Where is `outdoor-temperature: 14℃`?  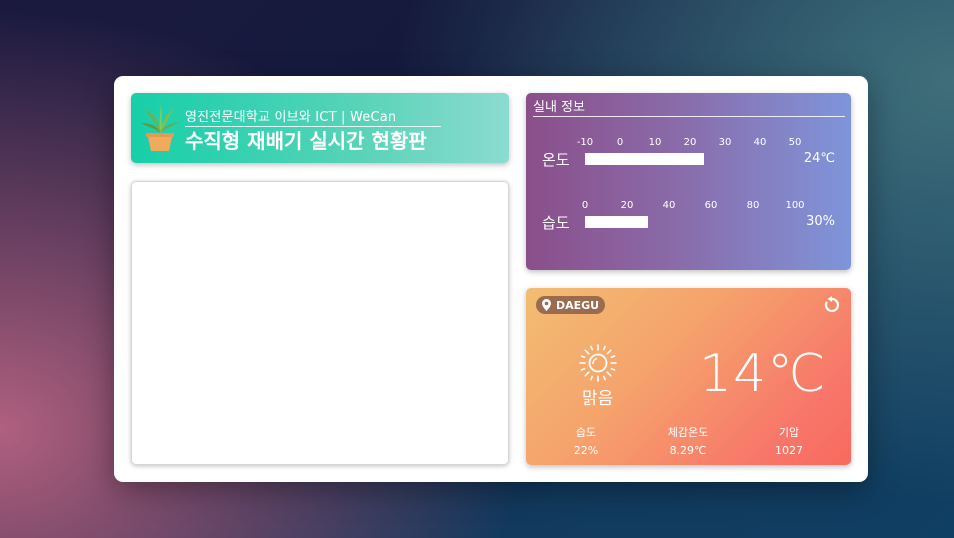 outdoor-temperature: 14℃ is located at coordinates (763, 374).